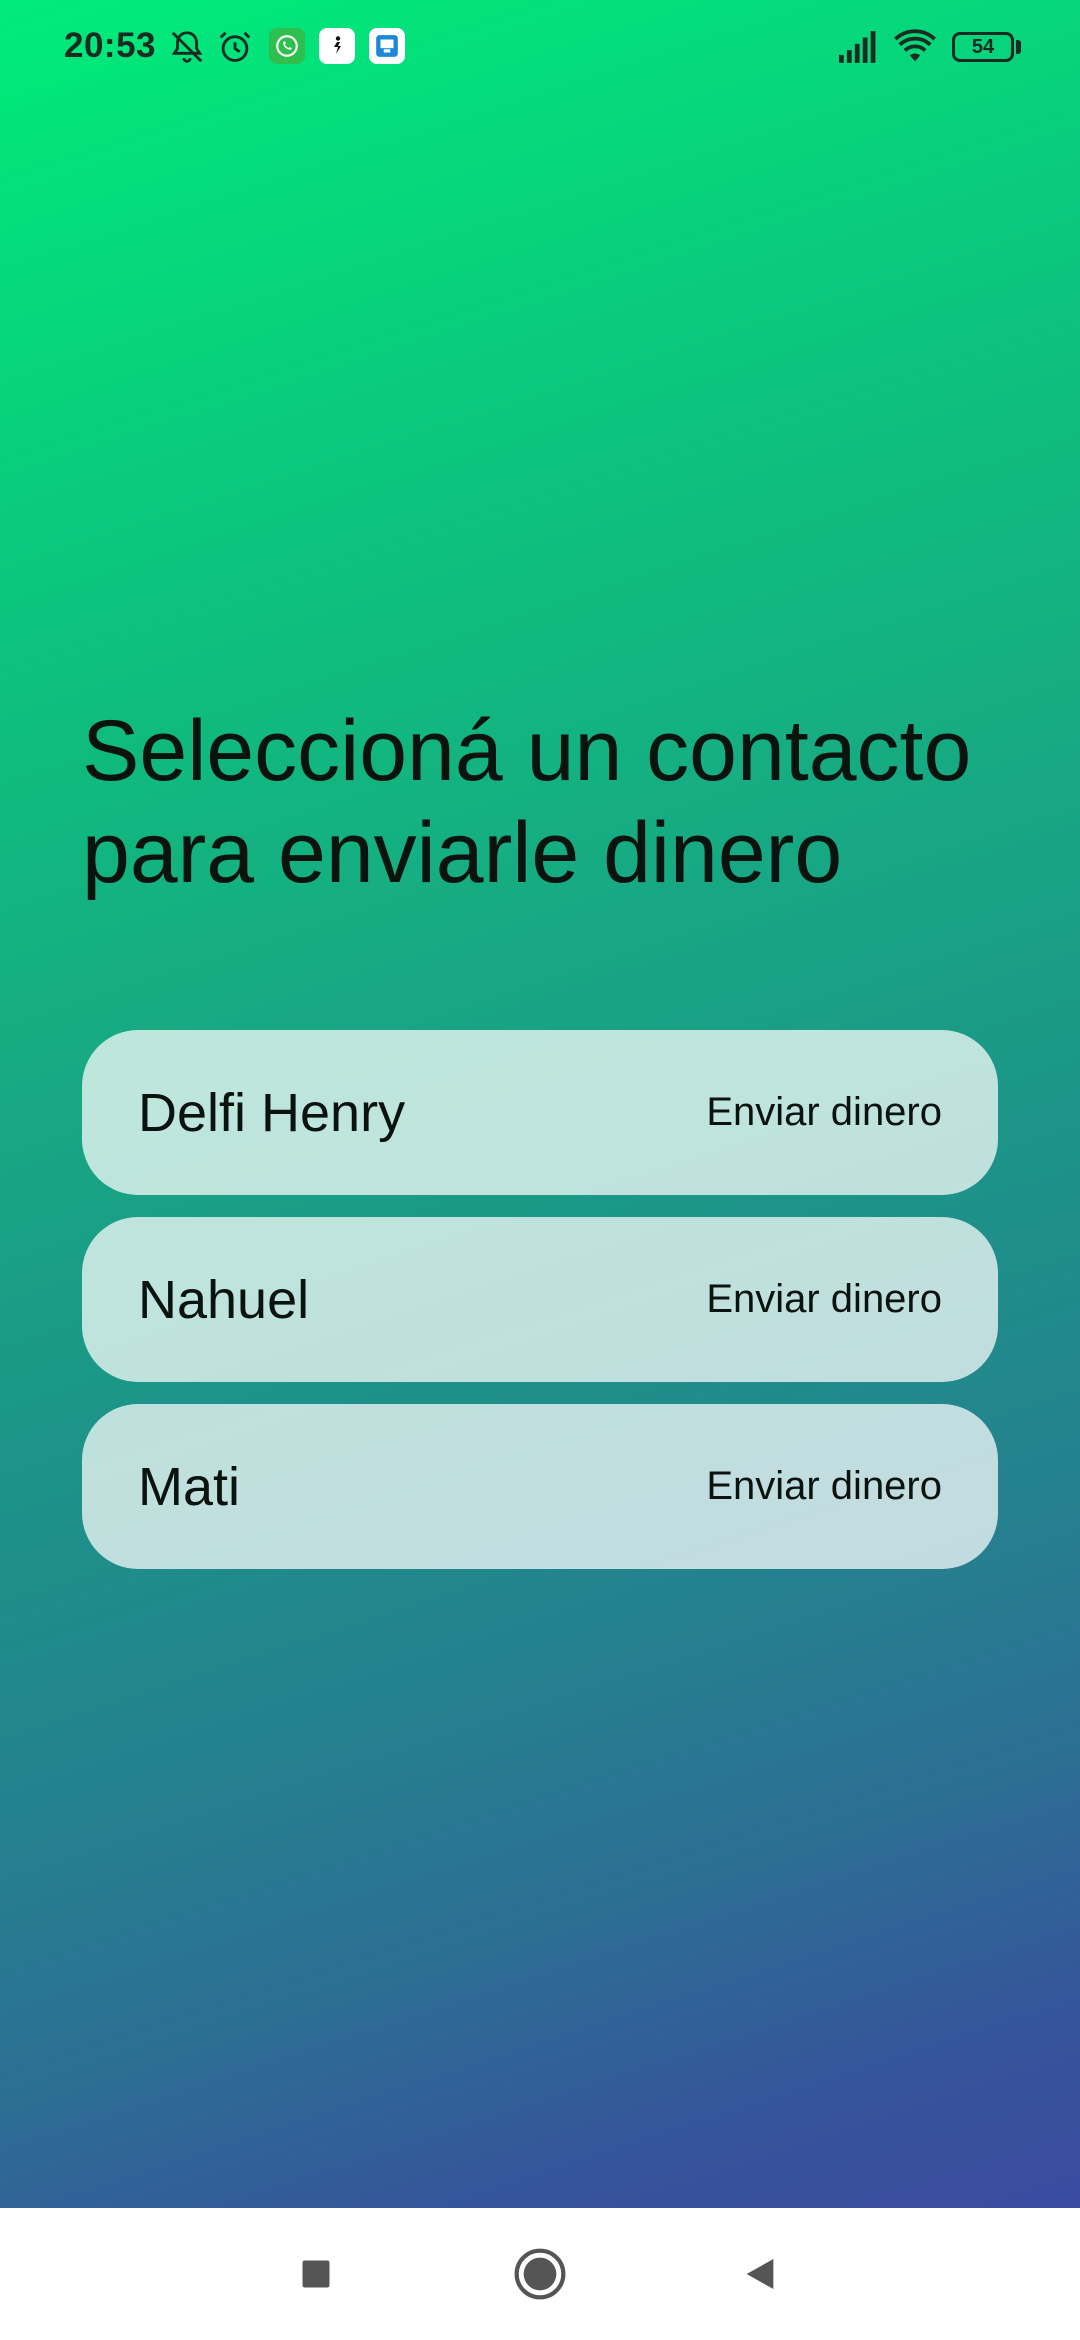 The width and height of the screenshot is (1080, 2340). I want to click on back-button, so click(760, 2274).